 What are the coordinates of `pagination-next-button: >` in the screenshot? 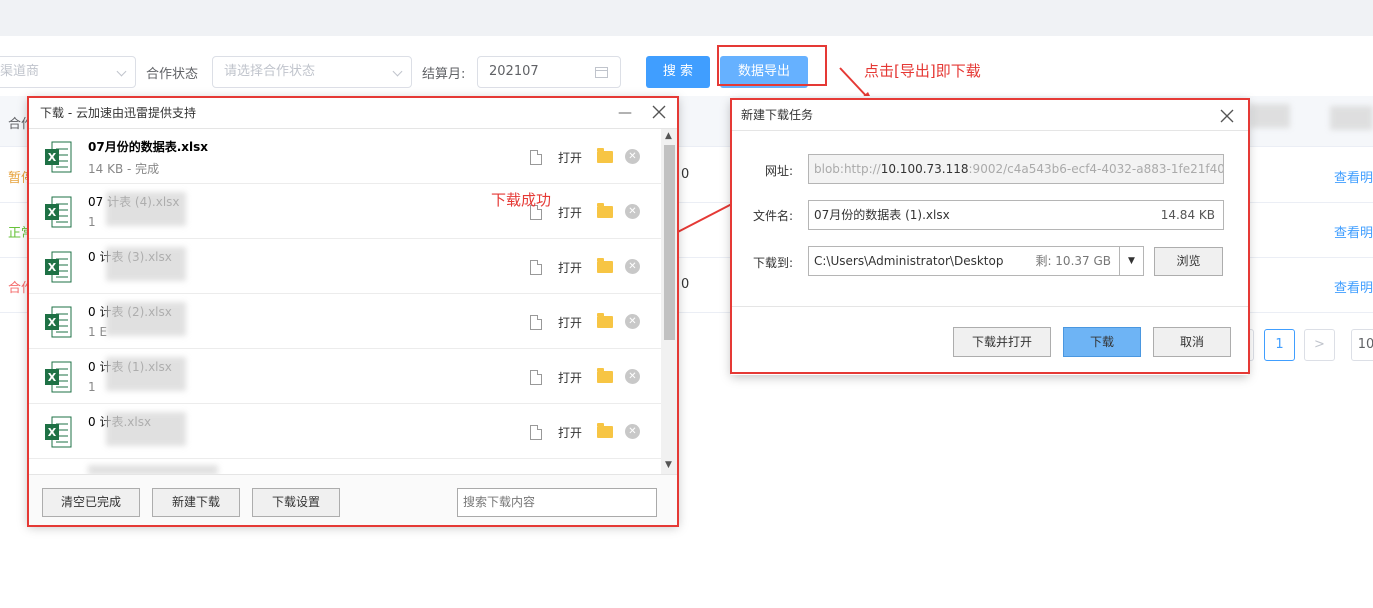 It's located at (1319, 345).